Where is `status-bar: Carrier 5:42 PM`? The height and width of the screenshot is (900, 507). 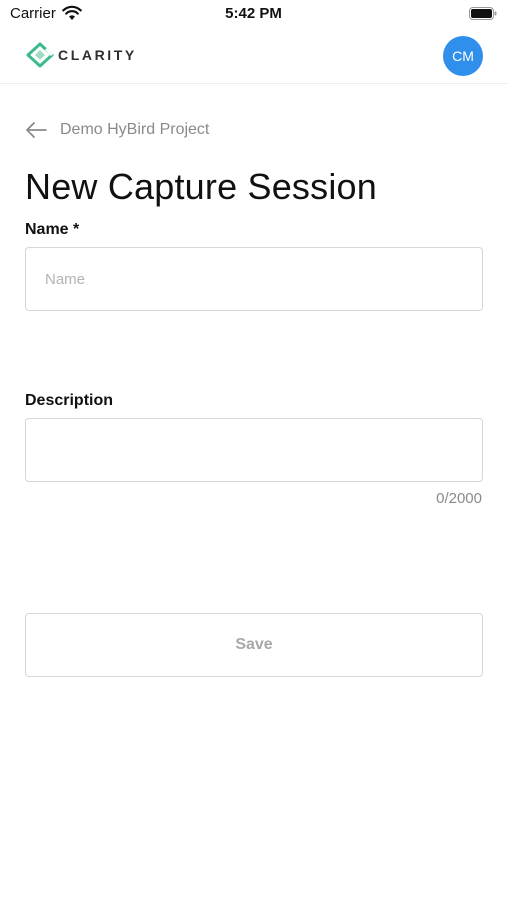 status-bar: Carrier 5:42 PM is located at coordinates (253, 15).